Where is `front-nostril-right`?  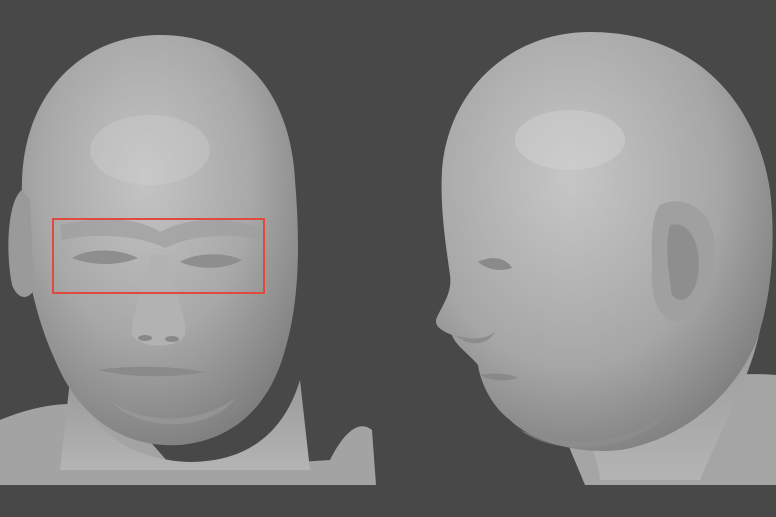
front-nostril-right is located at coordinates (172, 339).